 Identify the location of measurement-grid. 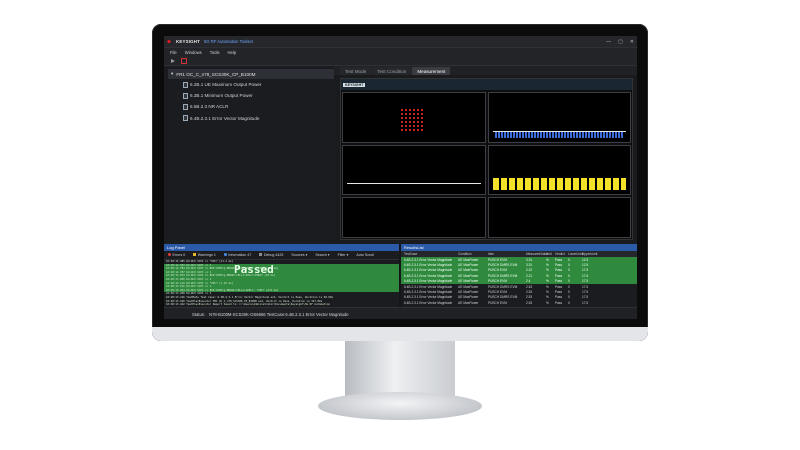
(486, 165).